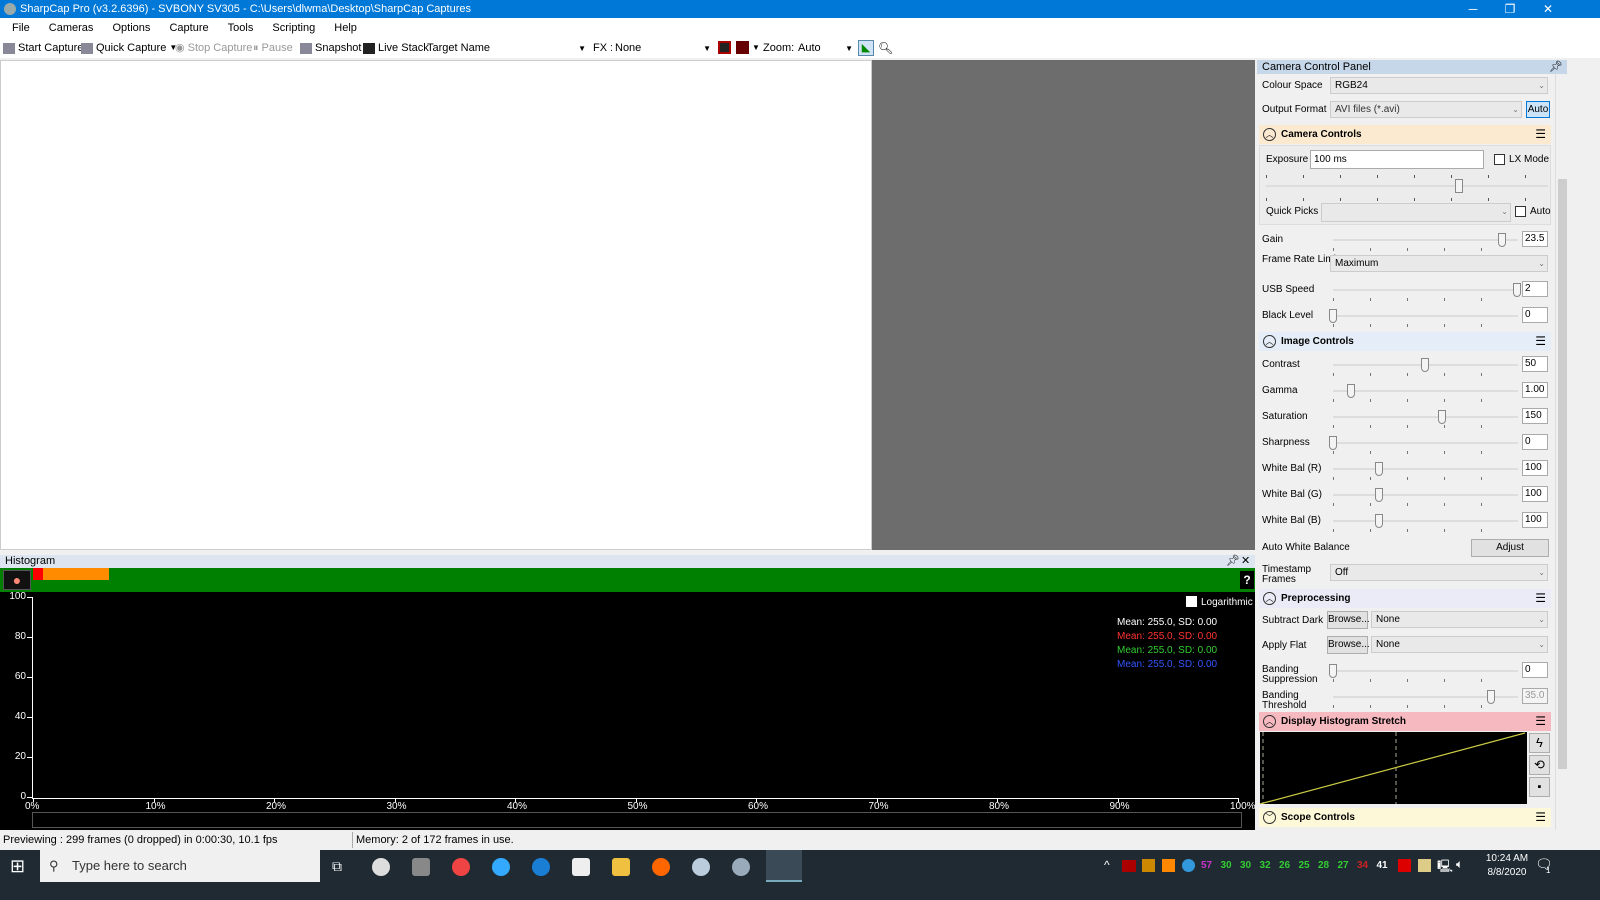 This screenshot has height=900, width=1600. Describe the element at coordinates (1539, 765) in the screenshot. I see `reset-icon: ⟲` at that location.